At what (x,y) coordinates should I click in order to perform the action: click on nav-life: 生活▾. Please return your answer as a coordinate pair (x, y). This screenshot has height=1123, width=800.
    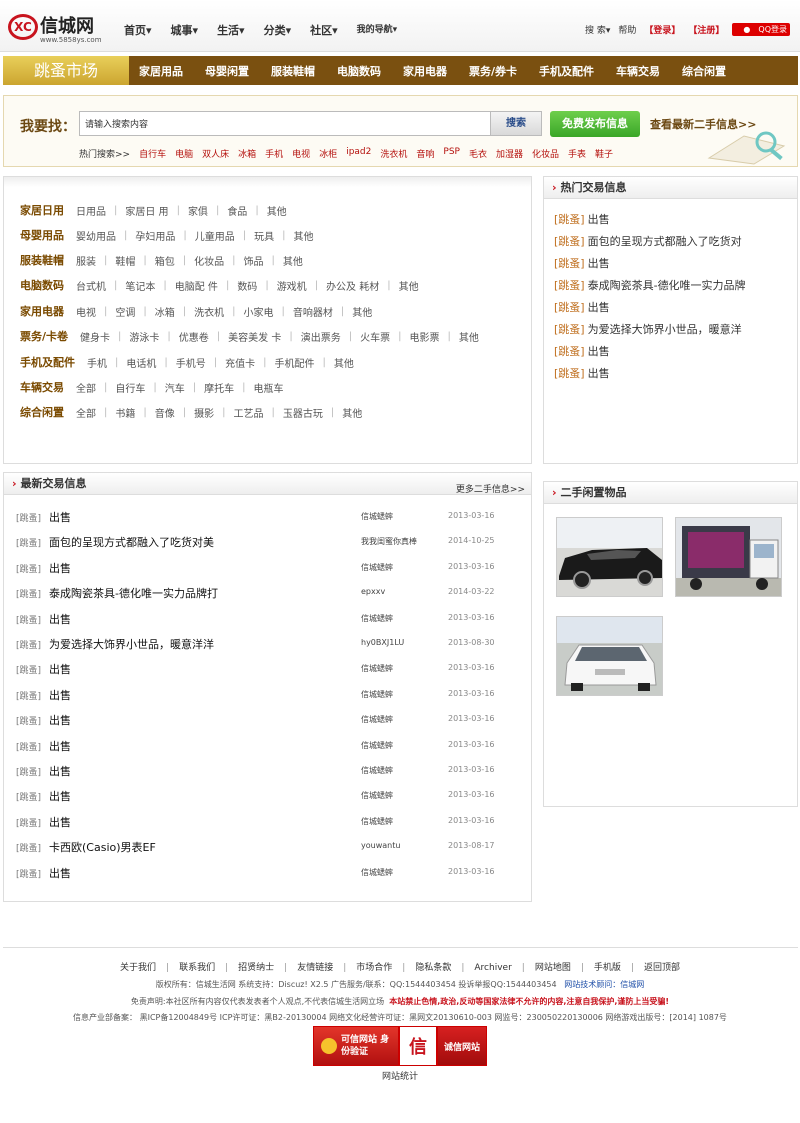
    Looking at the image, I should click on (231, 30).